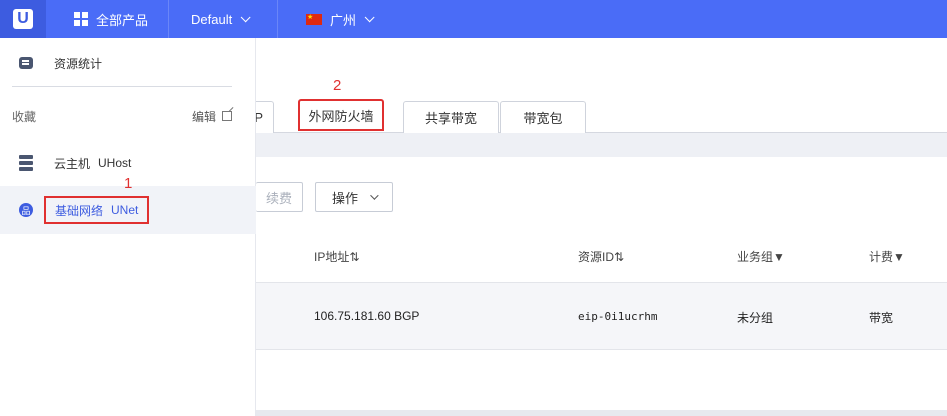  What do you see at coordinates (336, 256) in the screenshot?
I see `column-header-ip: IP地址⇅` at bounding box center [336, 256].